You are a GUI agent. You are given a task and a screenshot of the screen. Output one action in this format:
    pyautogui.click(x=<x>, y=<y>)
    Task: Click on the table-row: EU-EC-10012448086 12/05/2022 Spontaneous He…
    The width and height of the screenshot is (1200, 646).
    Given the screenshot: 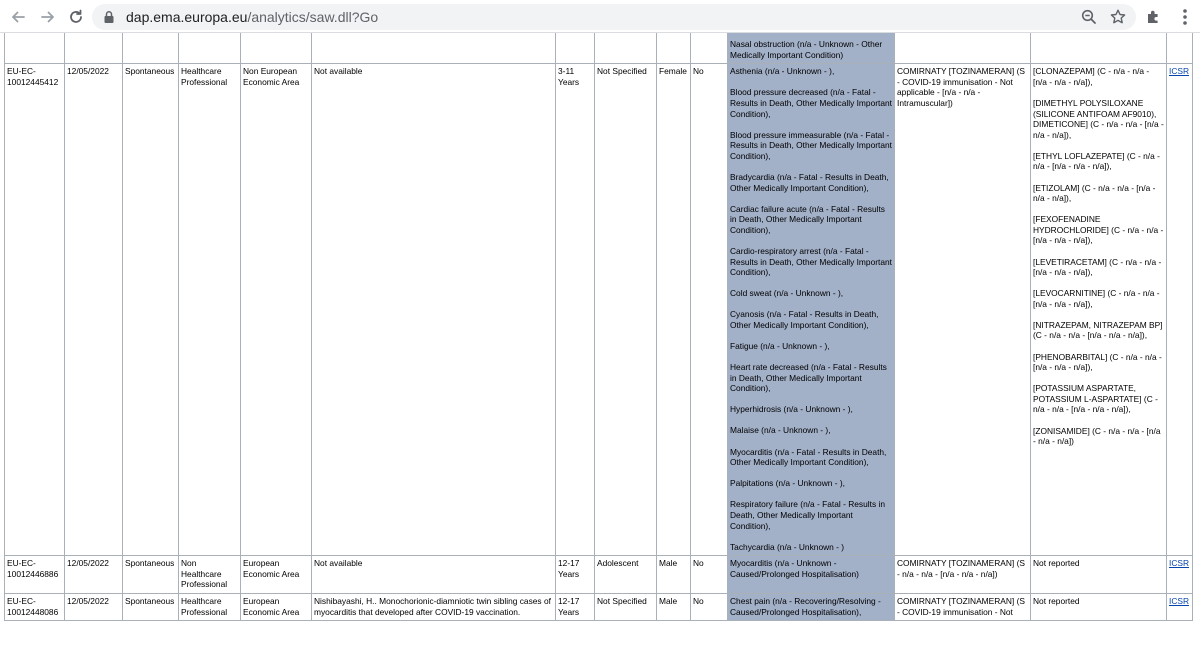 What is the action you would take?
    pyautogui.click(x=598, y=607)
    